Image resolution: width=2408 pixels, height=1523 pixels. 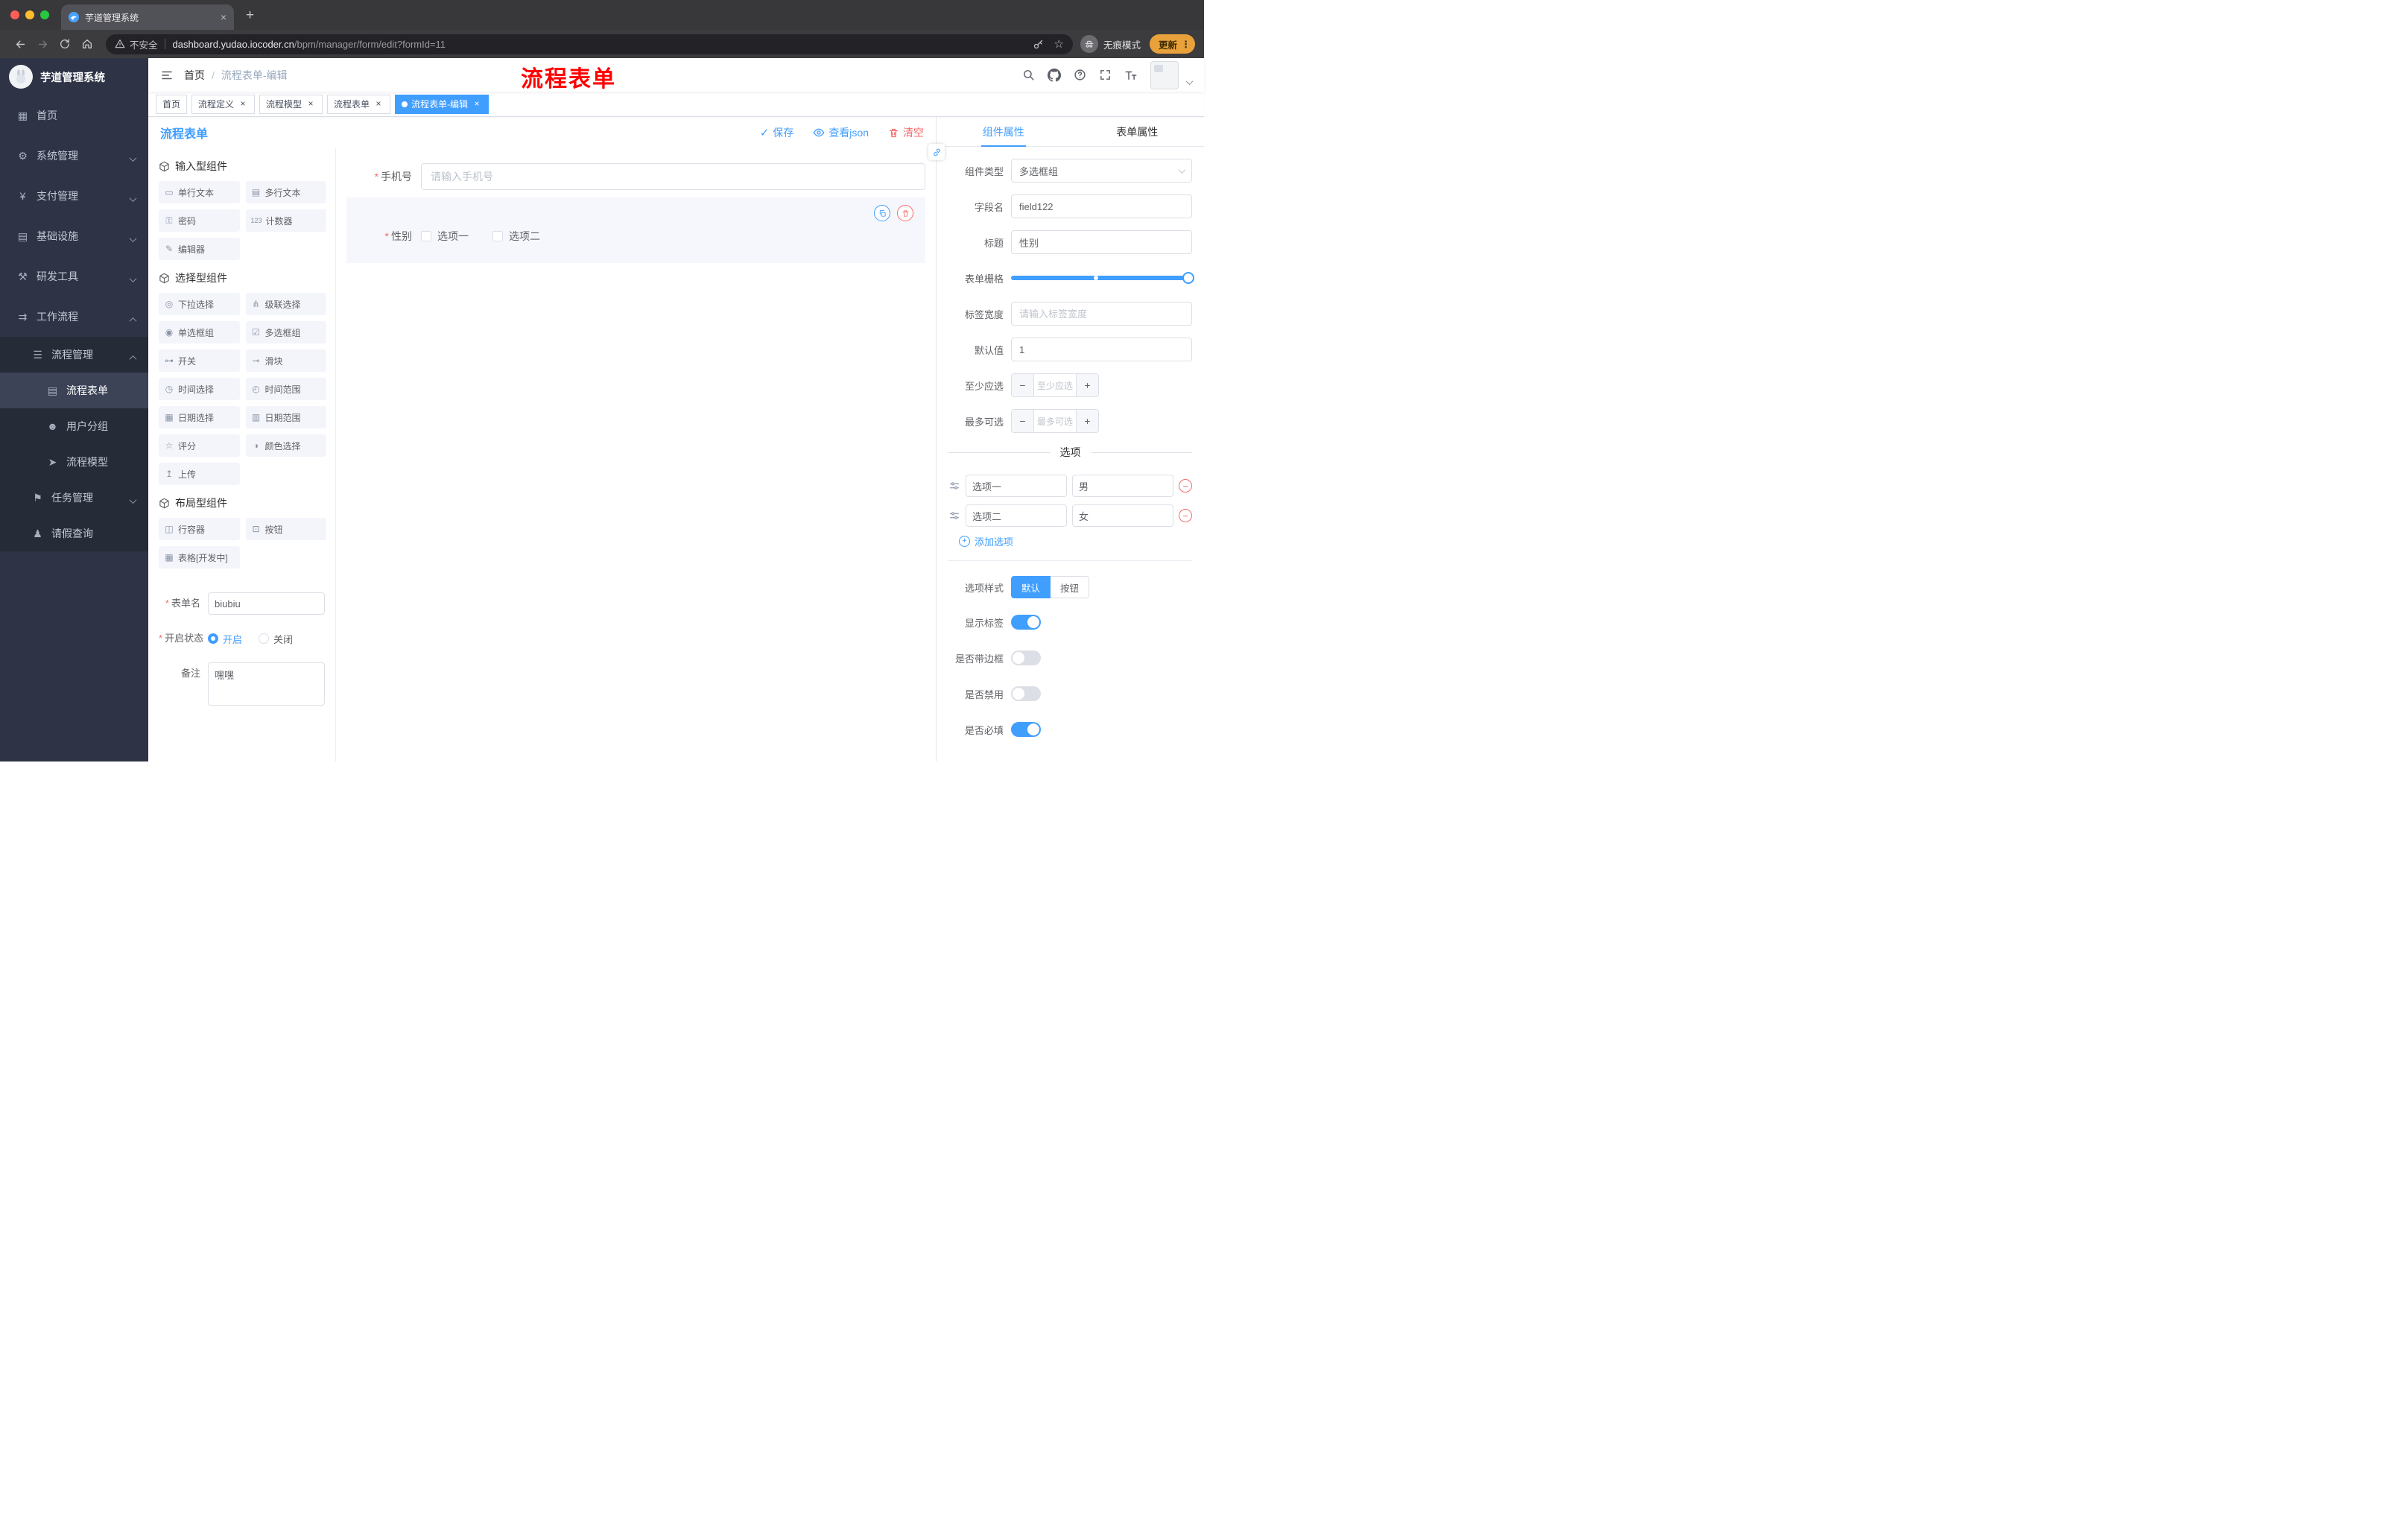 I want to click on canvas-field-gender: 性别 选项一 选项二, so click(x=635, y=230).